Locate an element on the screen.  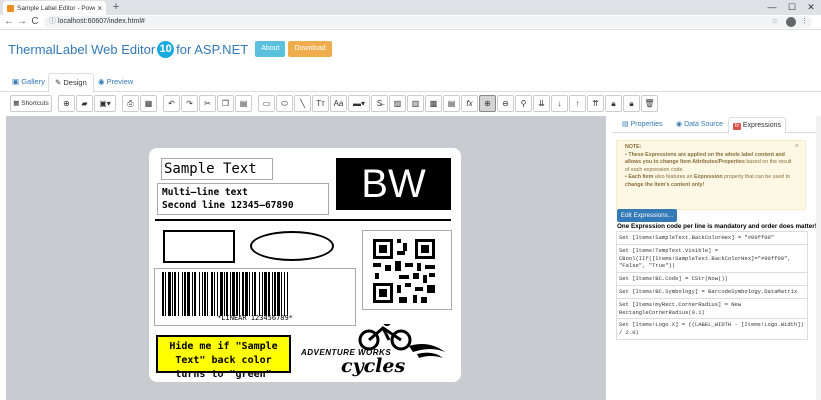
zoom-out-icon: ⊖ is located at coordinates (505, 103).